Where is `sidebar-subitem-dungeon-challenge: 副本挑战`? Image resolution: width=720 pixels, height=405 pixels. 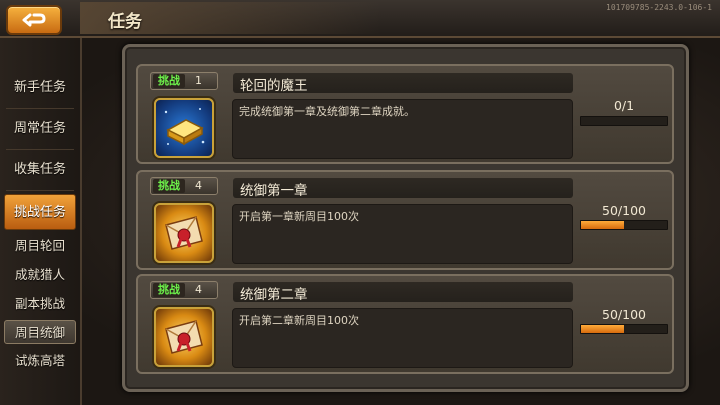
sidebar-subitem-dungeon-challenge: 副本挑战 is located at coordinates (40, 304).